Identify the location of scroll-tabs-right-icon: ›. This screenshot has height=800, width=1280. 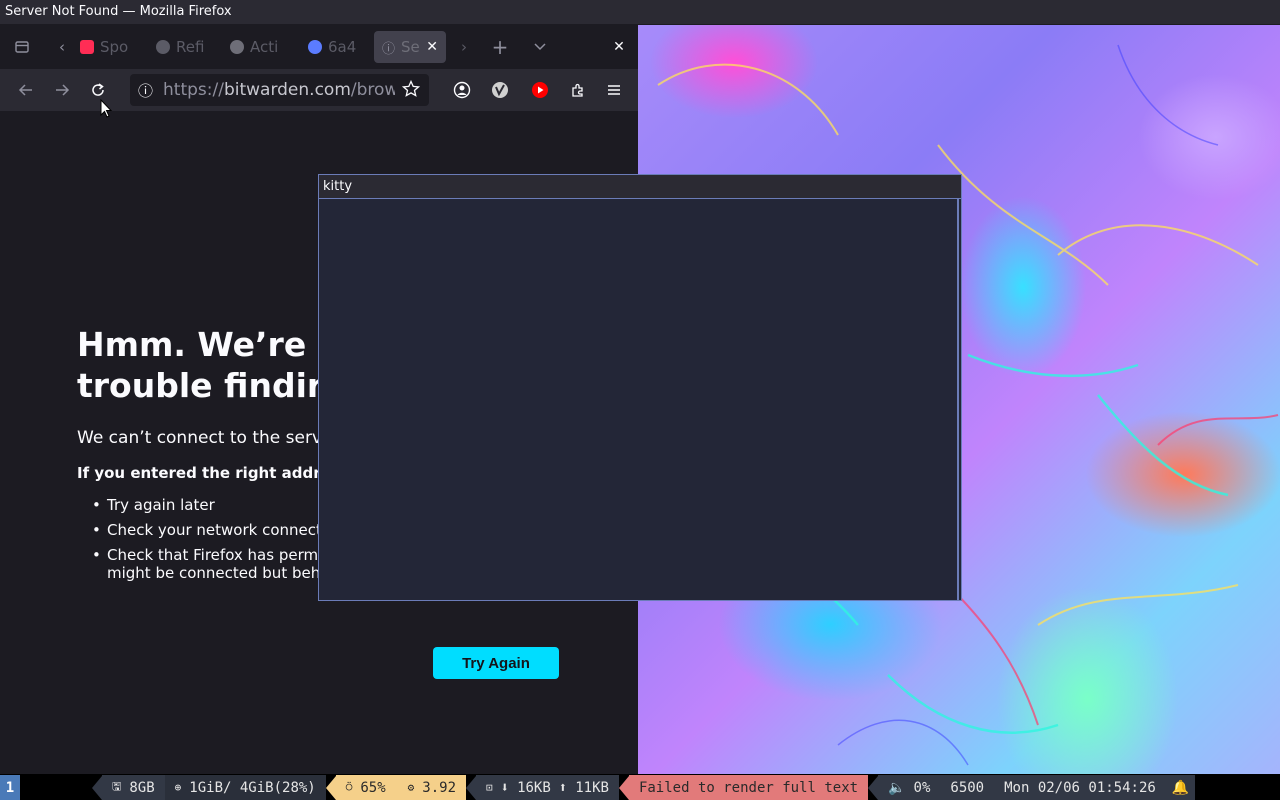
(464, 47).